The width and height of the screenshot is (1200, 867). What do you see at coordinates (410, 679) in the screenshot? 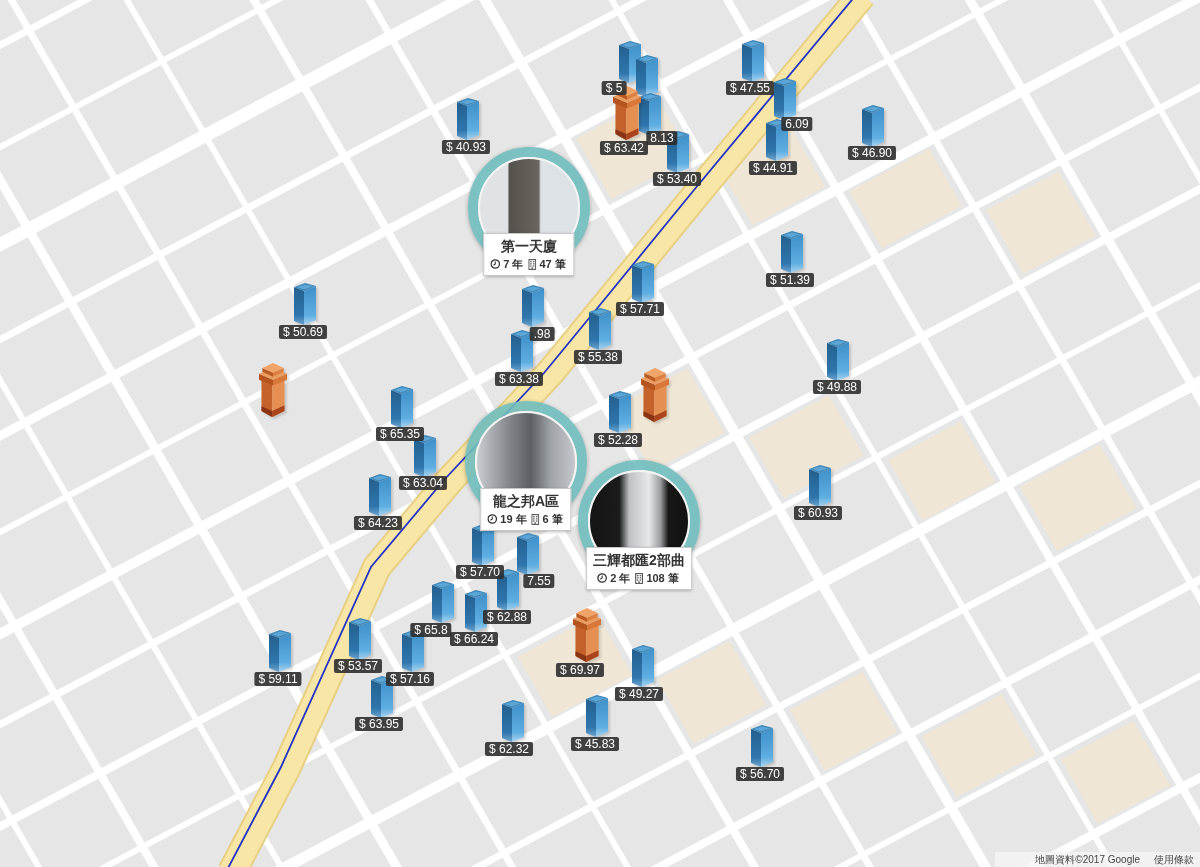
I see `price-label: $ 57.16` at bounding box center [410, 679].